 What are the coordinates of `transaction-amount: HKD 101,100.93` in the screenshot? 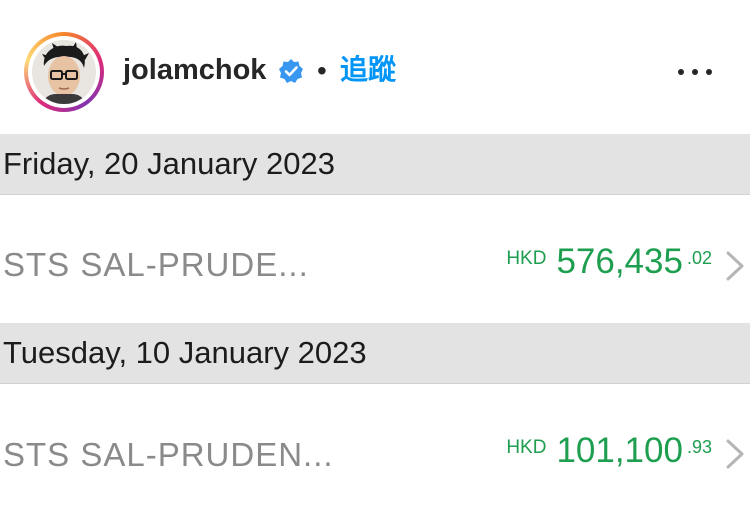 It's located at (609, 451).